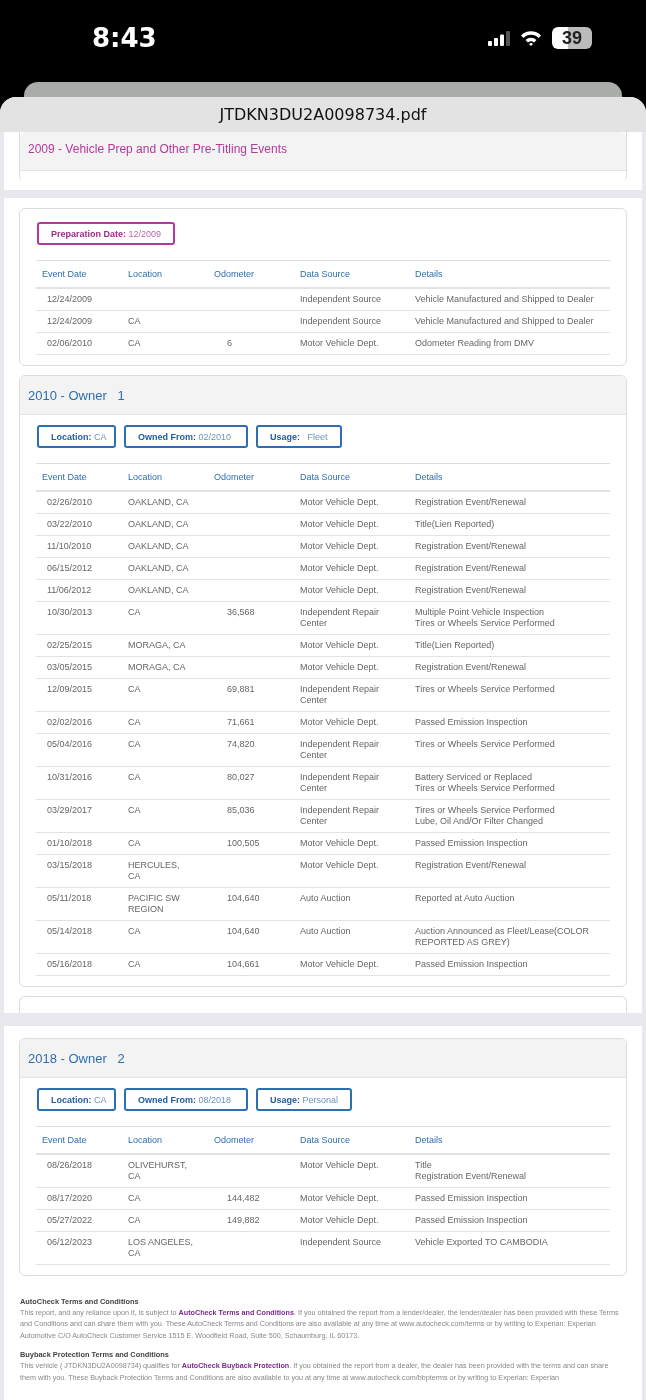 Image resolution: width=646 pixels, height=1400 pixels. Describe the element at coordinates (241, 689) in the screenshot. I see `odometer-cell: 69,881` at that location.